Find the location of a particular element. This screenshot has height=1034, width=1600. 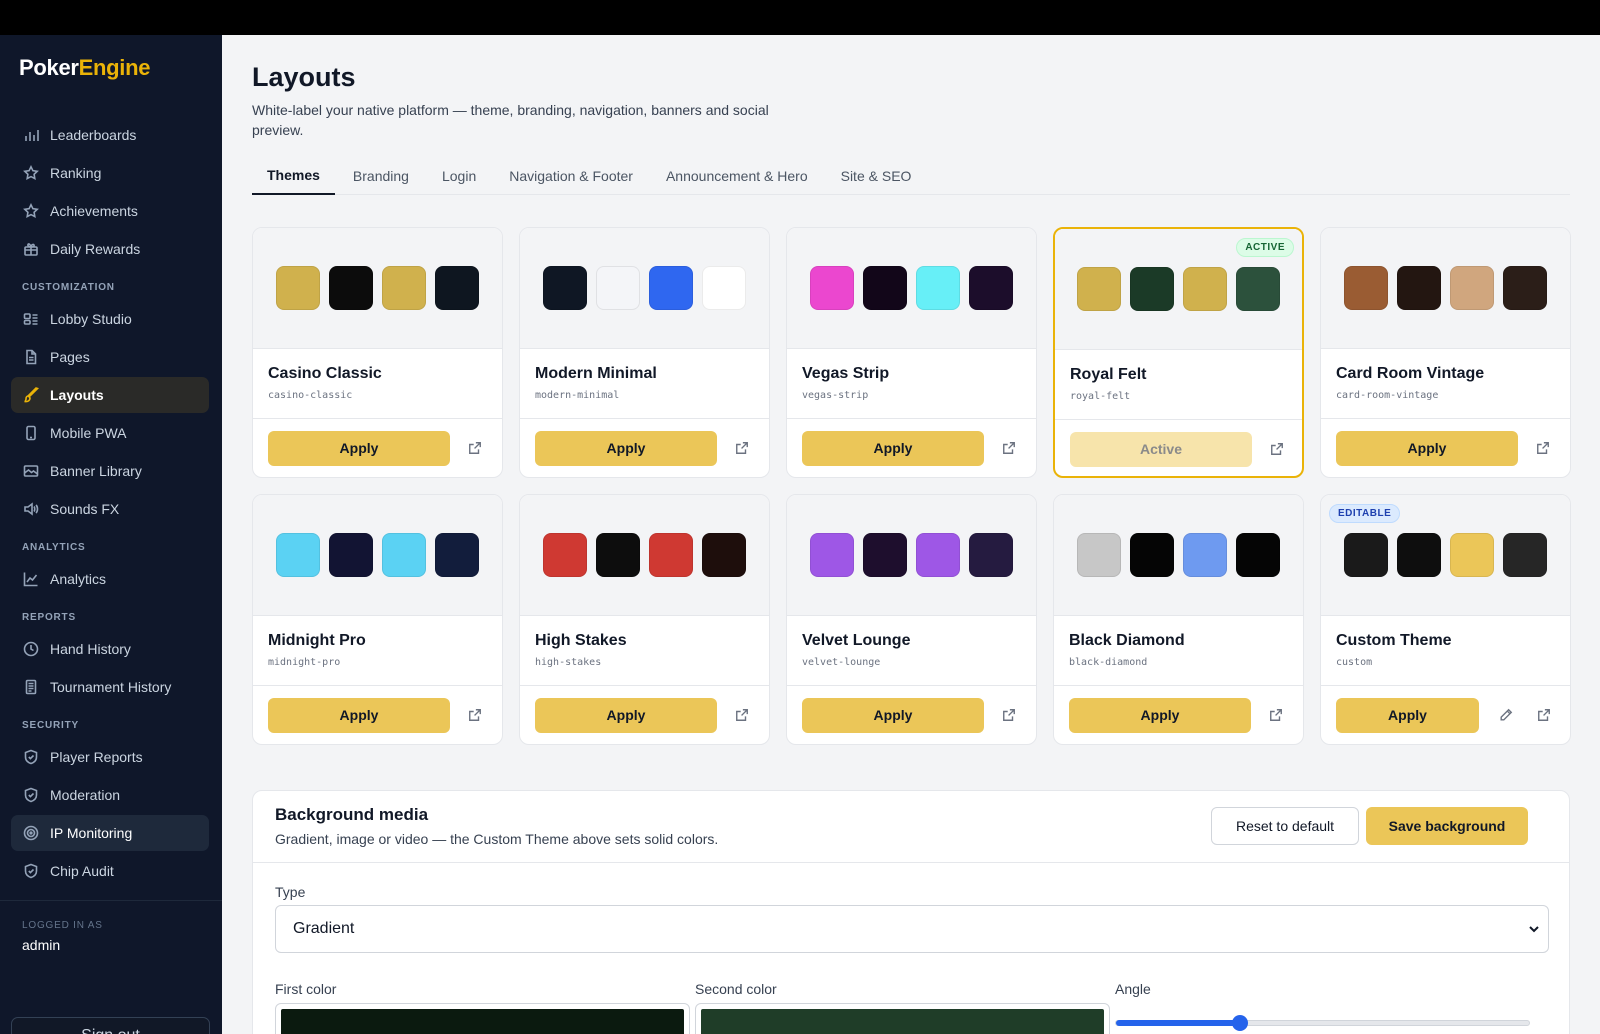

sidebar-item-ranking: Ranking is located at coordinates (110, 173).